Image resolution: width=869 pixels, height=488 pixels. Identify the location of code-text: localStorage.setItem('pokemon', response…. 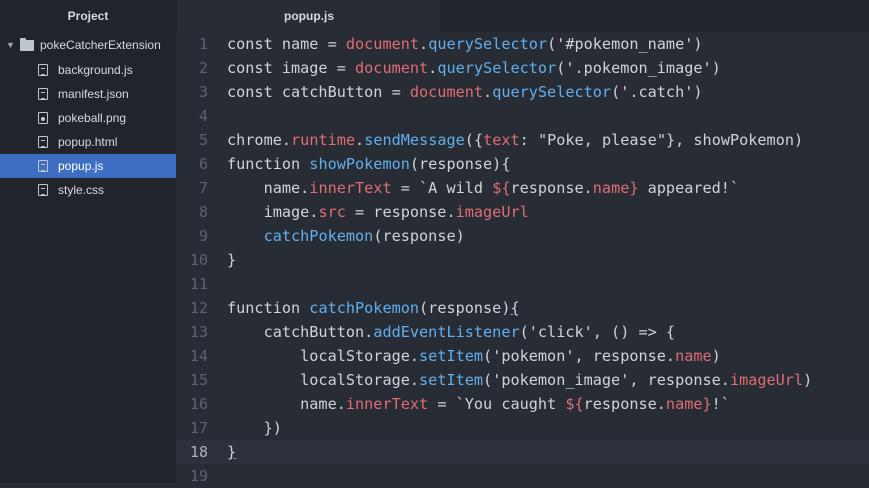
(474, 356).